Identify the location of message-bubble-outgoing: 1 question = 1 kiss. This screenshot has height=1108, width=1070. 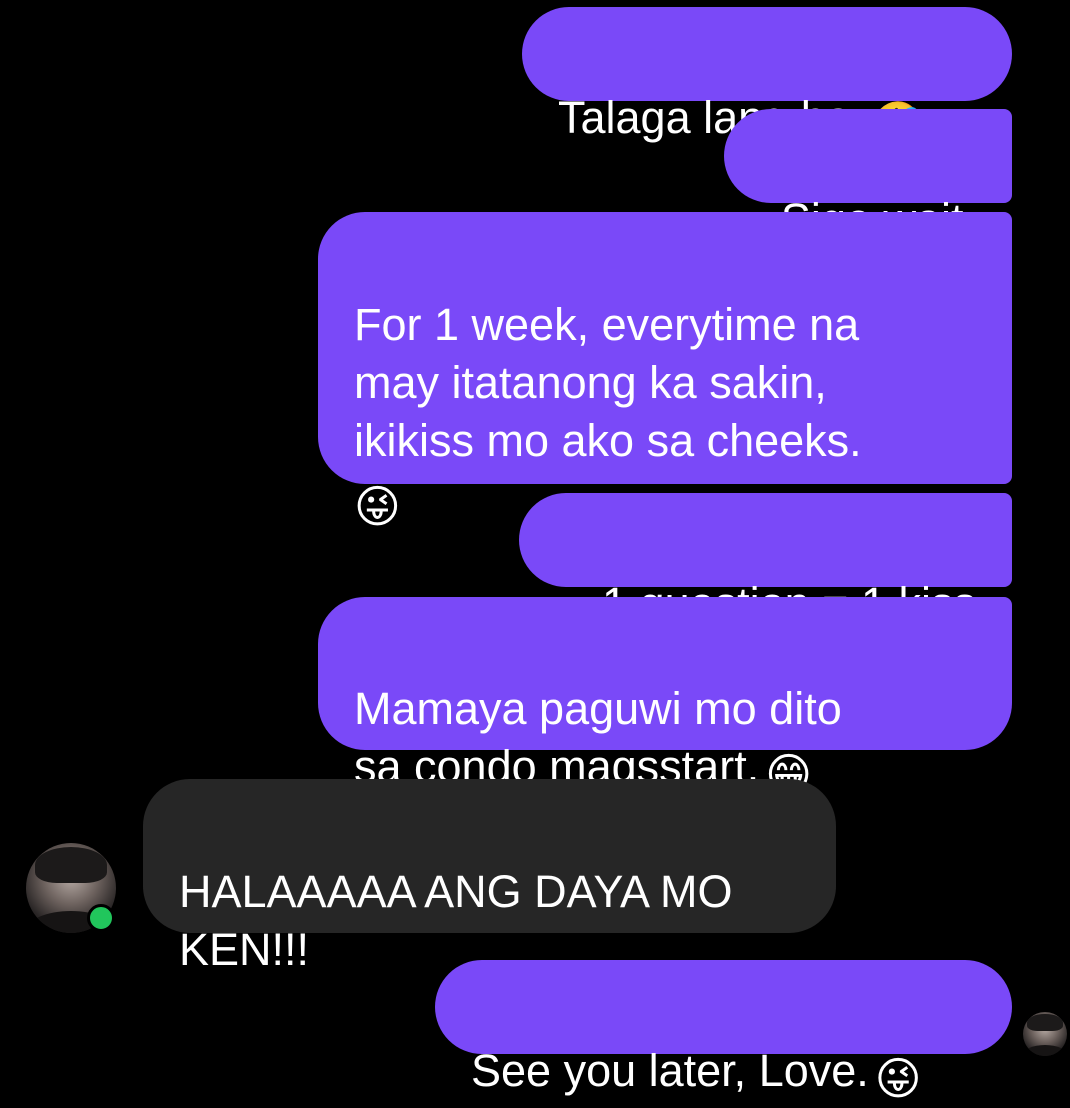
(765, 561).